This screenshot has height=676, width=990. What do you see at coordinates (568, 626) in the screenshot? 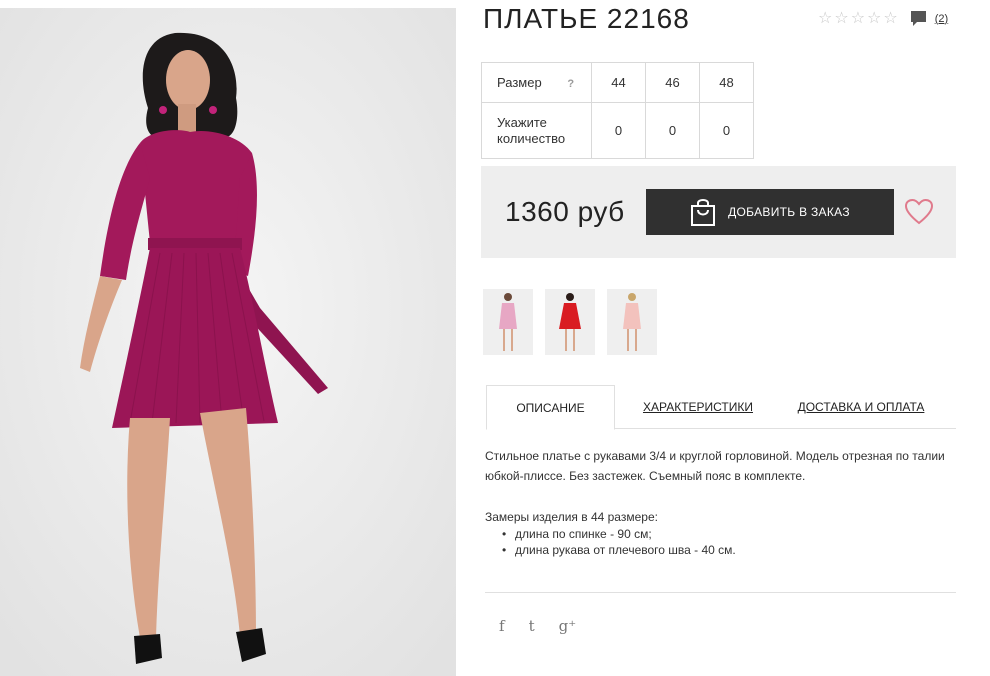
I see `google-plus-icon: g⁺` at bounding box center [568, 626].